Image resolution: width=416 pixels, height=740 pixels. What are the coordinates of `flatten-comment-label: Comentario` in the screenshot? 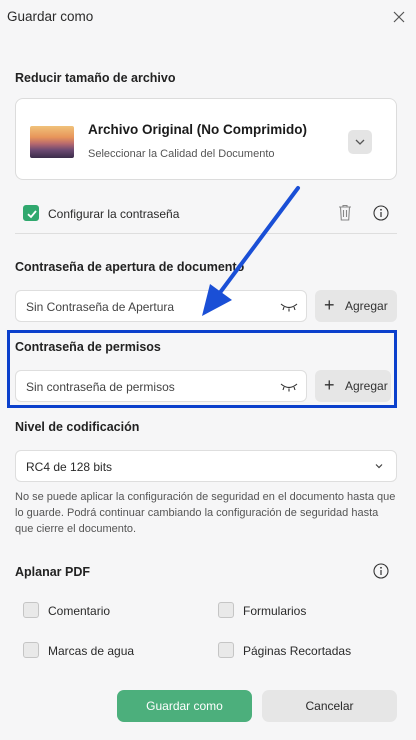 It's located at (79, 611).